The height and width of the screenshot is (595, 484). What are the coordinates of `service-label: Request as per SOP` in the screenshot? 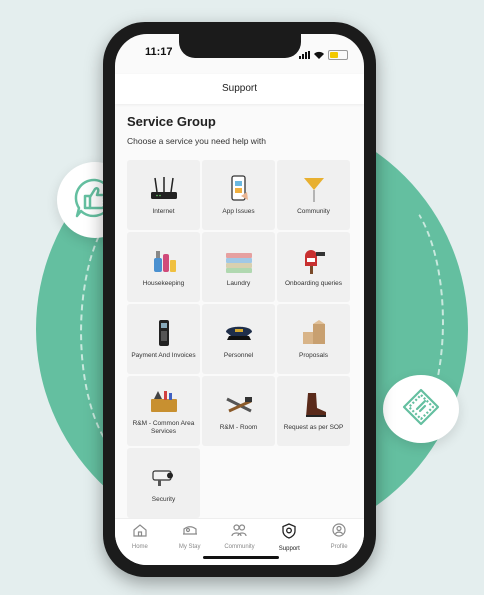 It's located at (313, 427).